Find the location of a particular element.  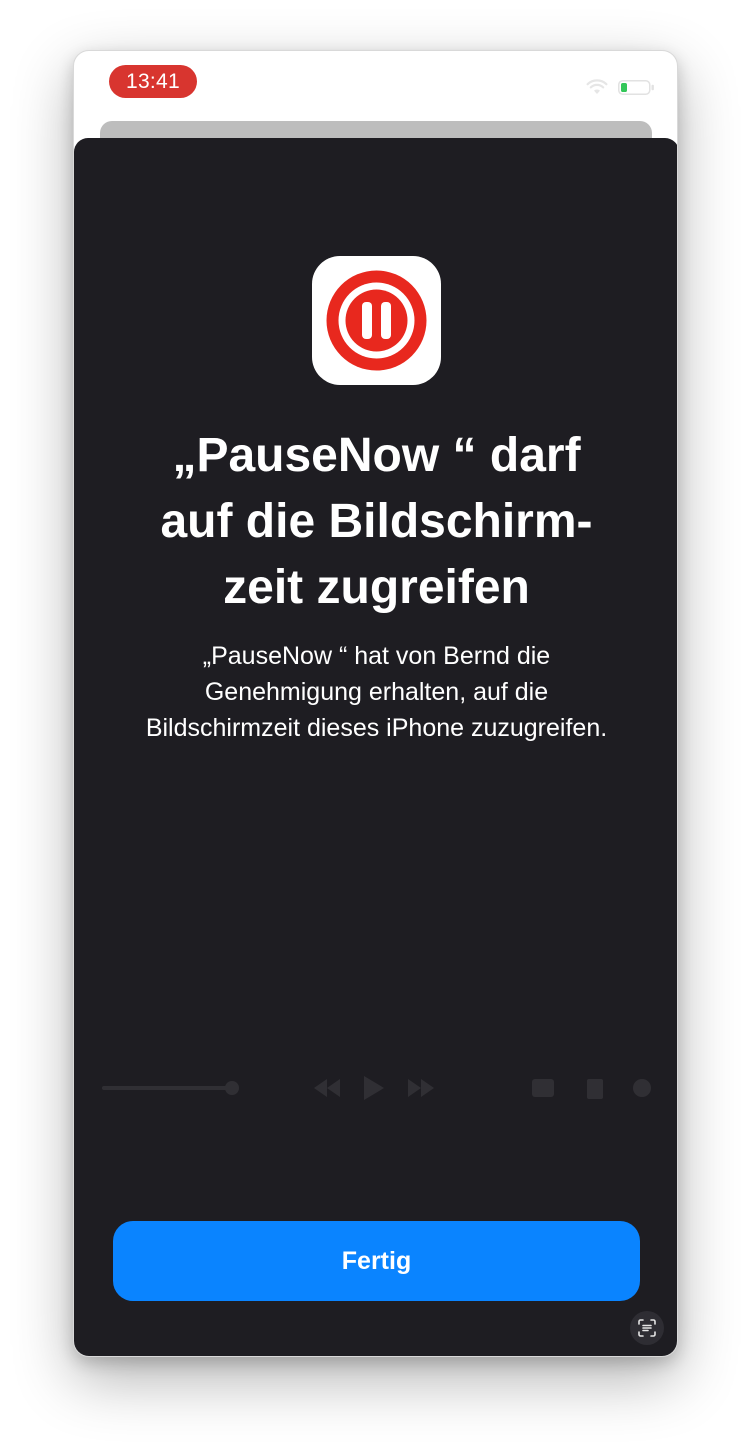

done-button: Fertig is located at coordinates (376, 1261).